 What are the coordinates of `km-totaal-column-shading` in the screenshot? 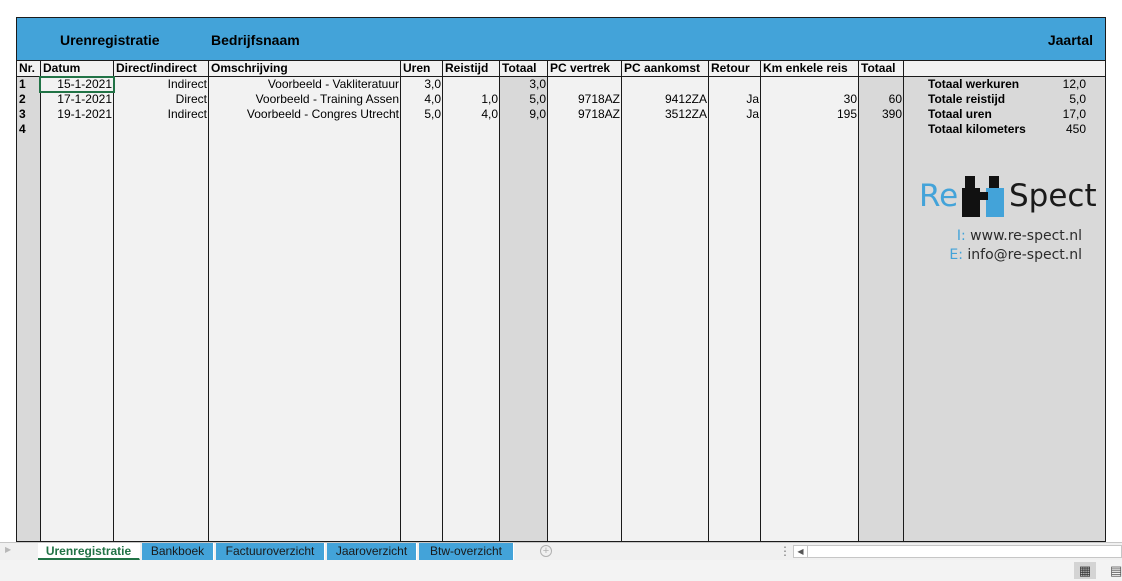 It's located at (881, 309).